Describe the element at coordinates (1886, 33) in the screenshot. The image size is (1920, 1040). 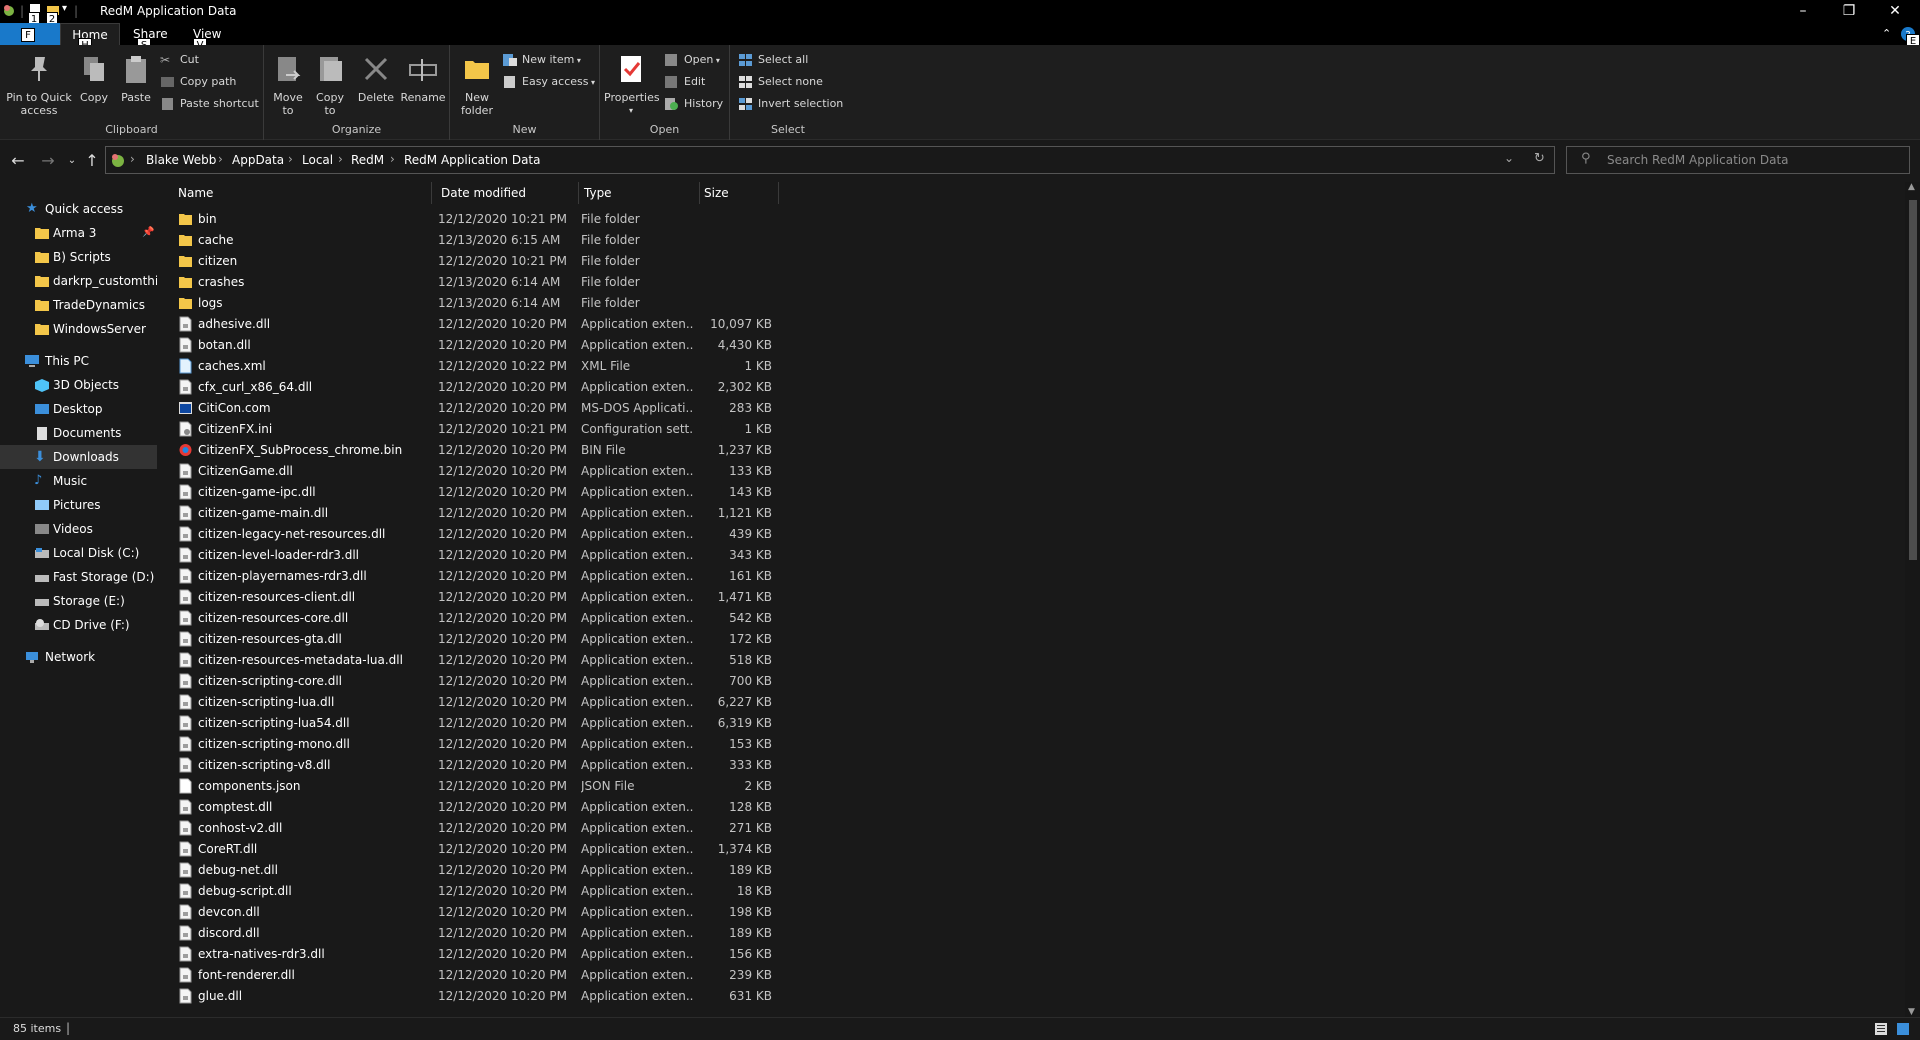
I see `collapse-ribbon-icon: ⌃` at that location.